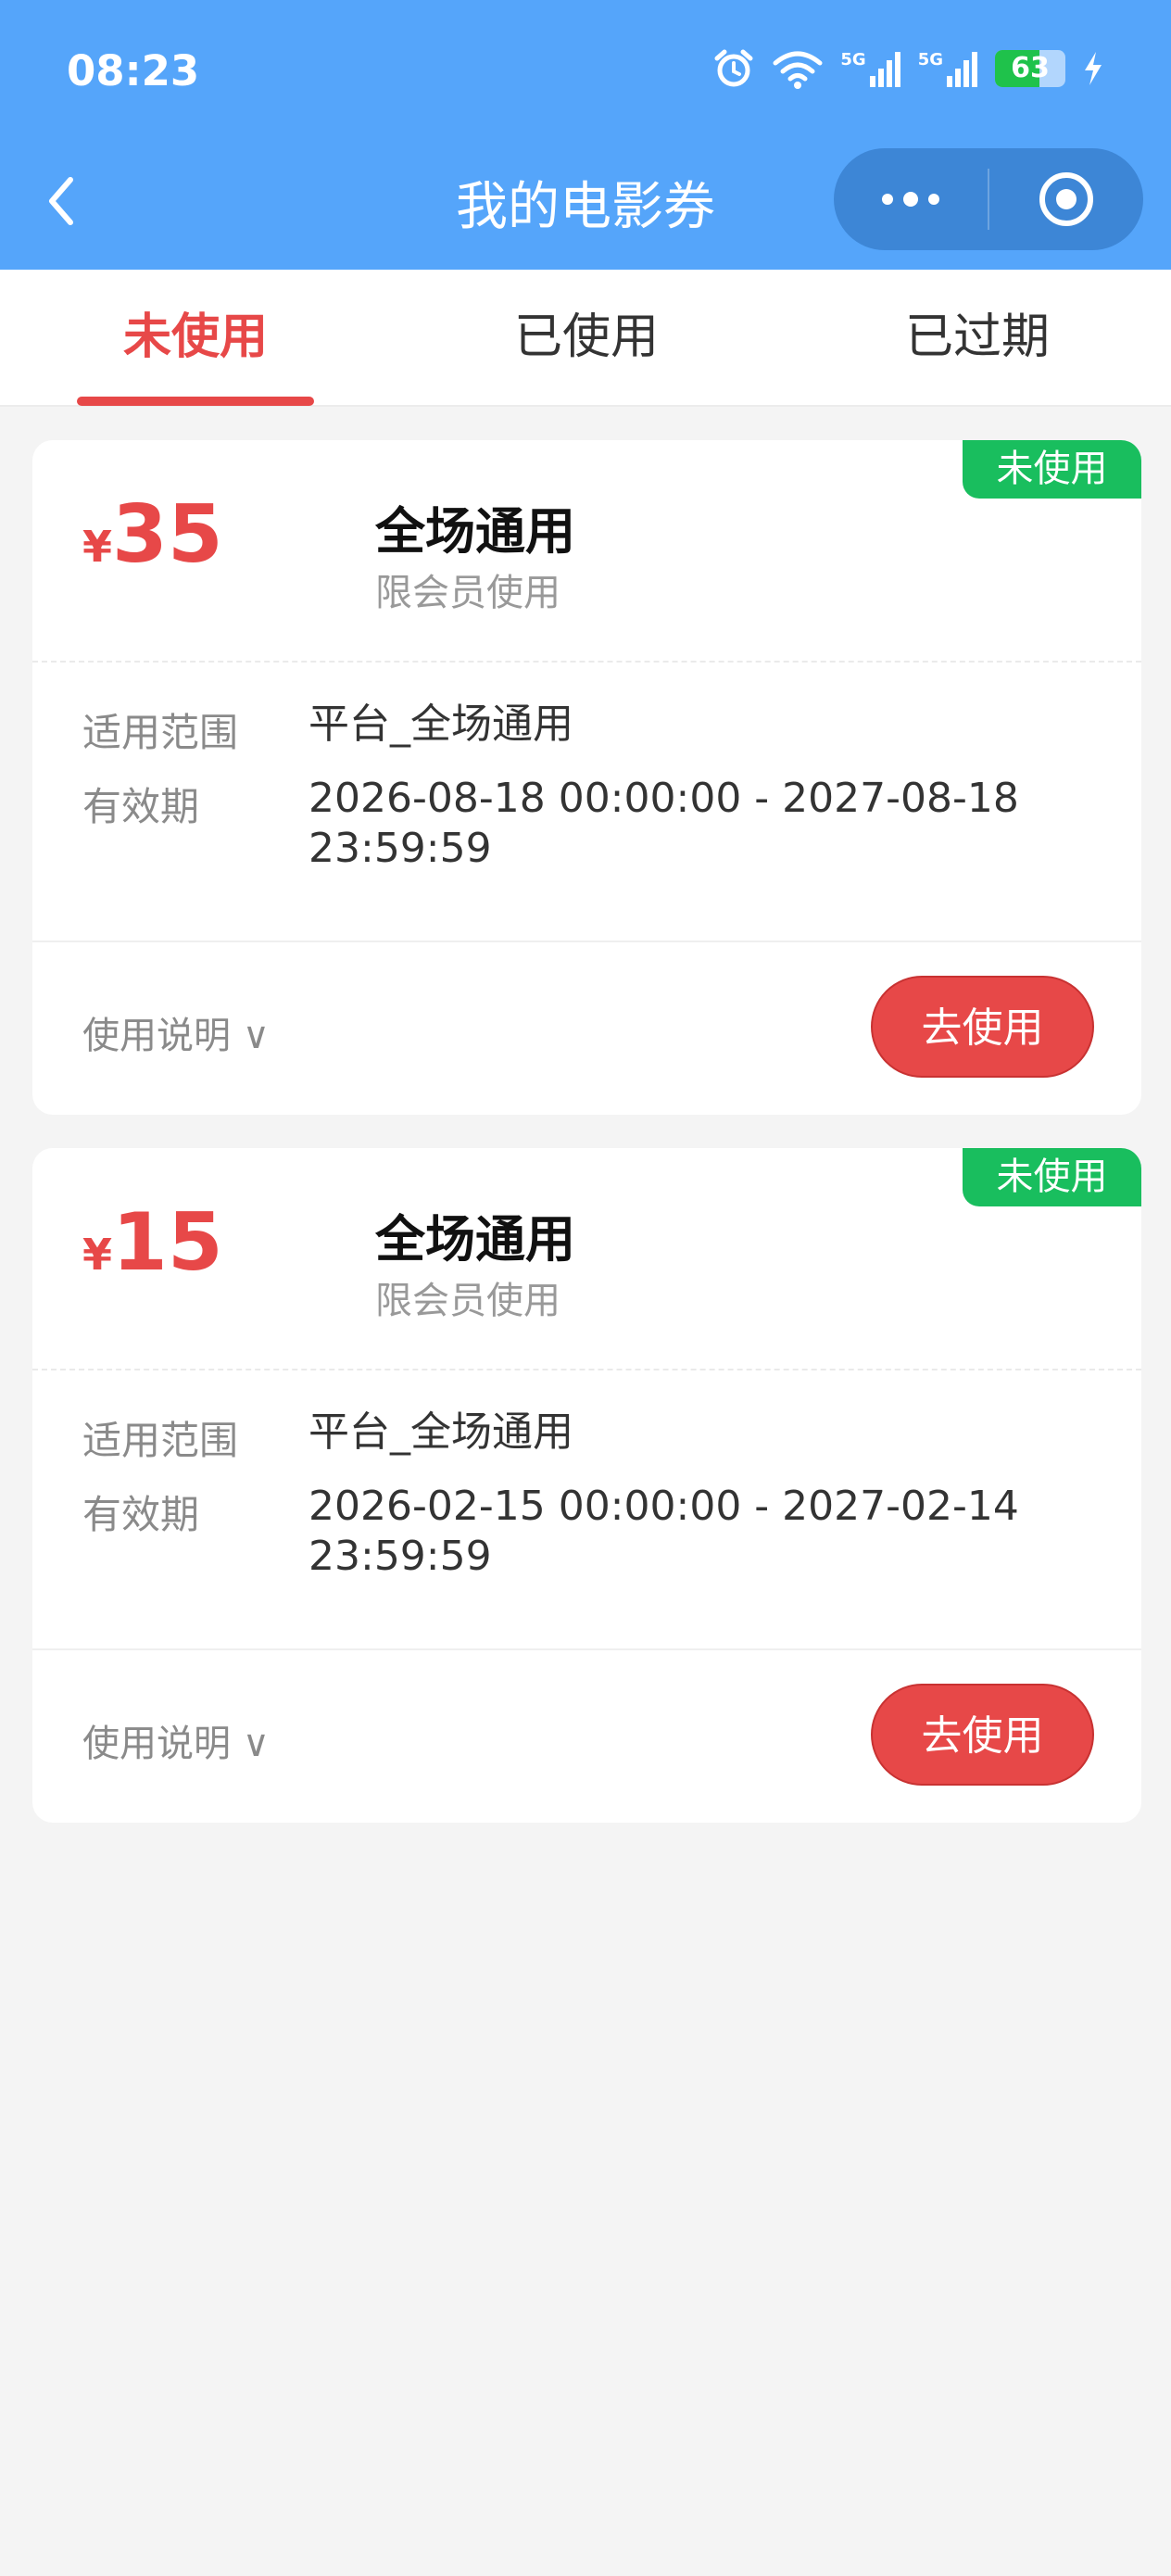 This screenshot has width=1171, height=2576. I want to click on more-dots-icon, so click(911, 200).